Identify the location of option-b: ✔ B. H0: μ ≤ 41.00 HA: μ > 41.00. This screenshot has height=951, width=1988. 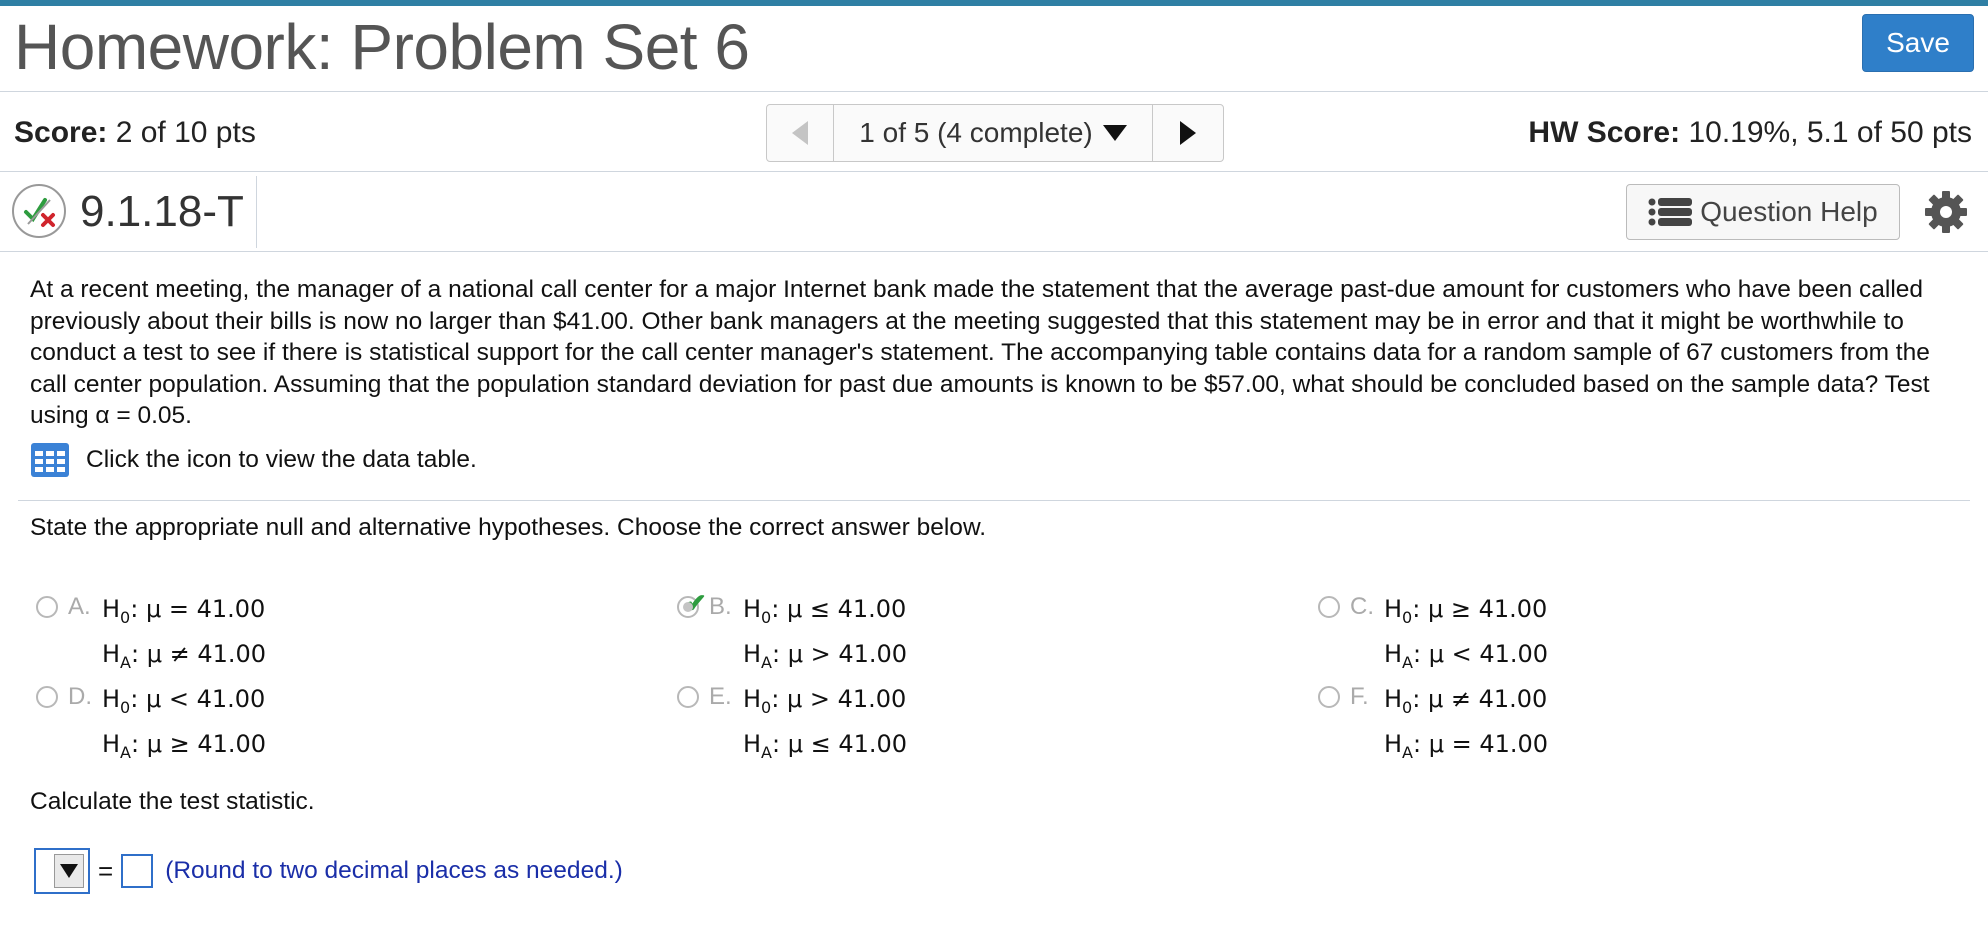
(792, 634).